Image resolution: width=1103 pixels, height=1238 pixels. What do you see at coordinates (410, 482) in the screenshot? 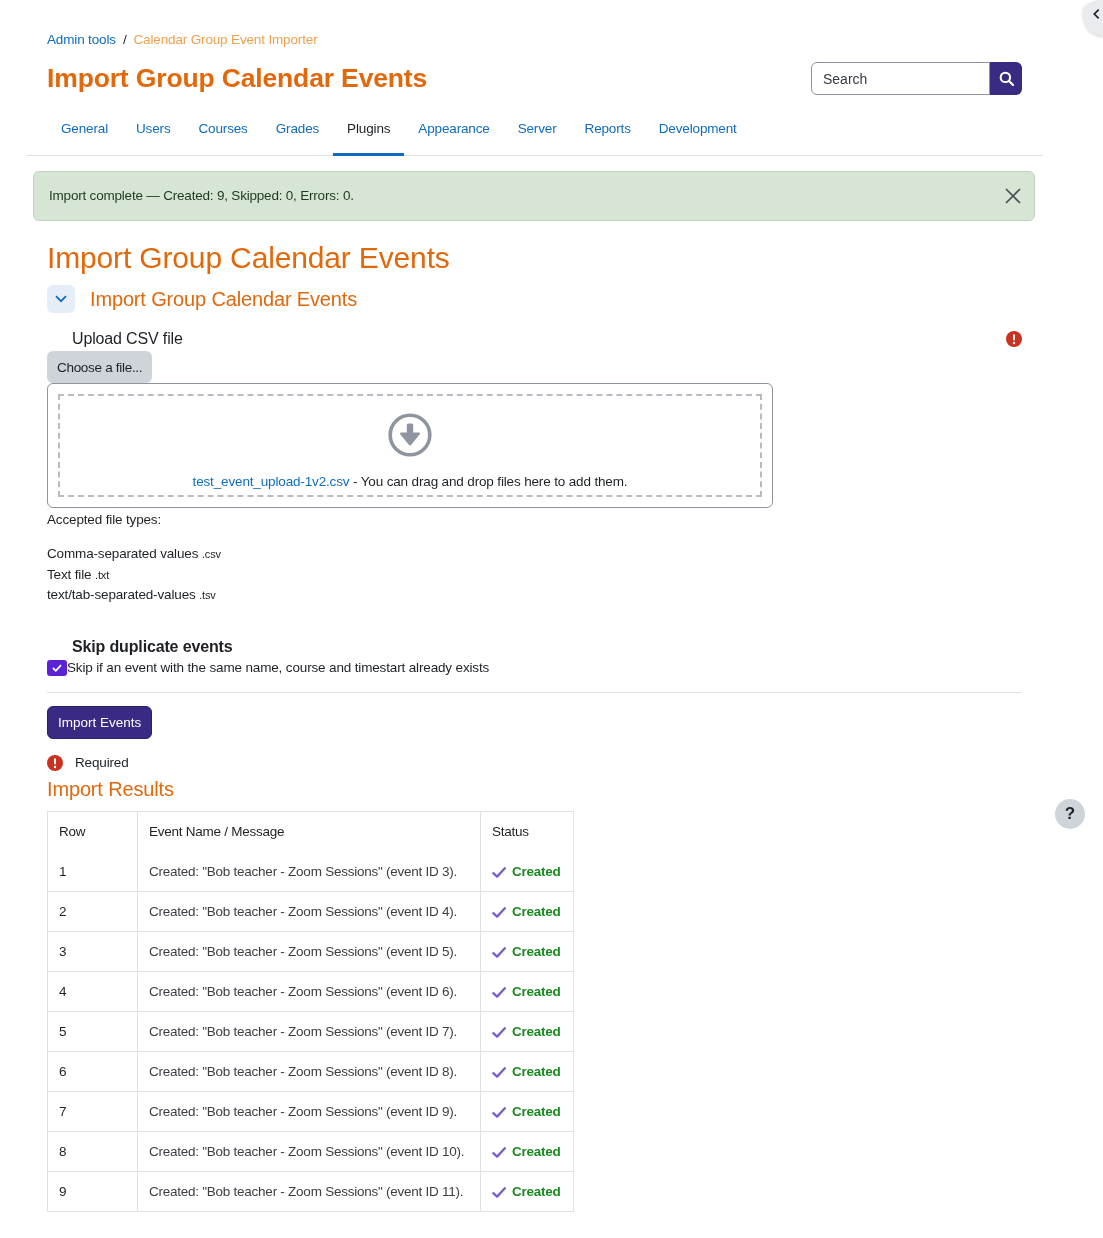
I see `drop-instructions: test_event_upload-1v2.csv - You can drag and drop files here to add them.` at bounding box center [410, 482].